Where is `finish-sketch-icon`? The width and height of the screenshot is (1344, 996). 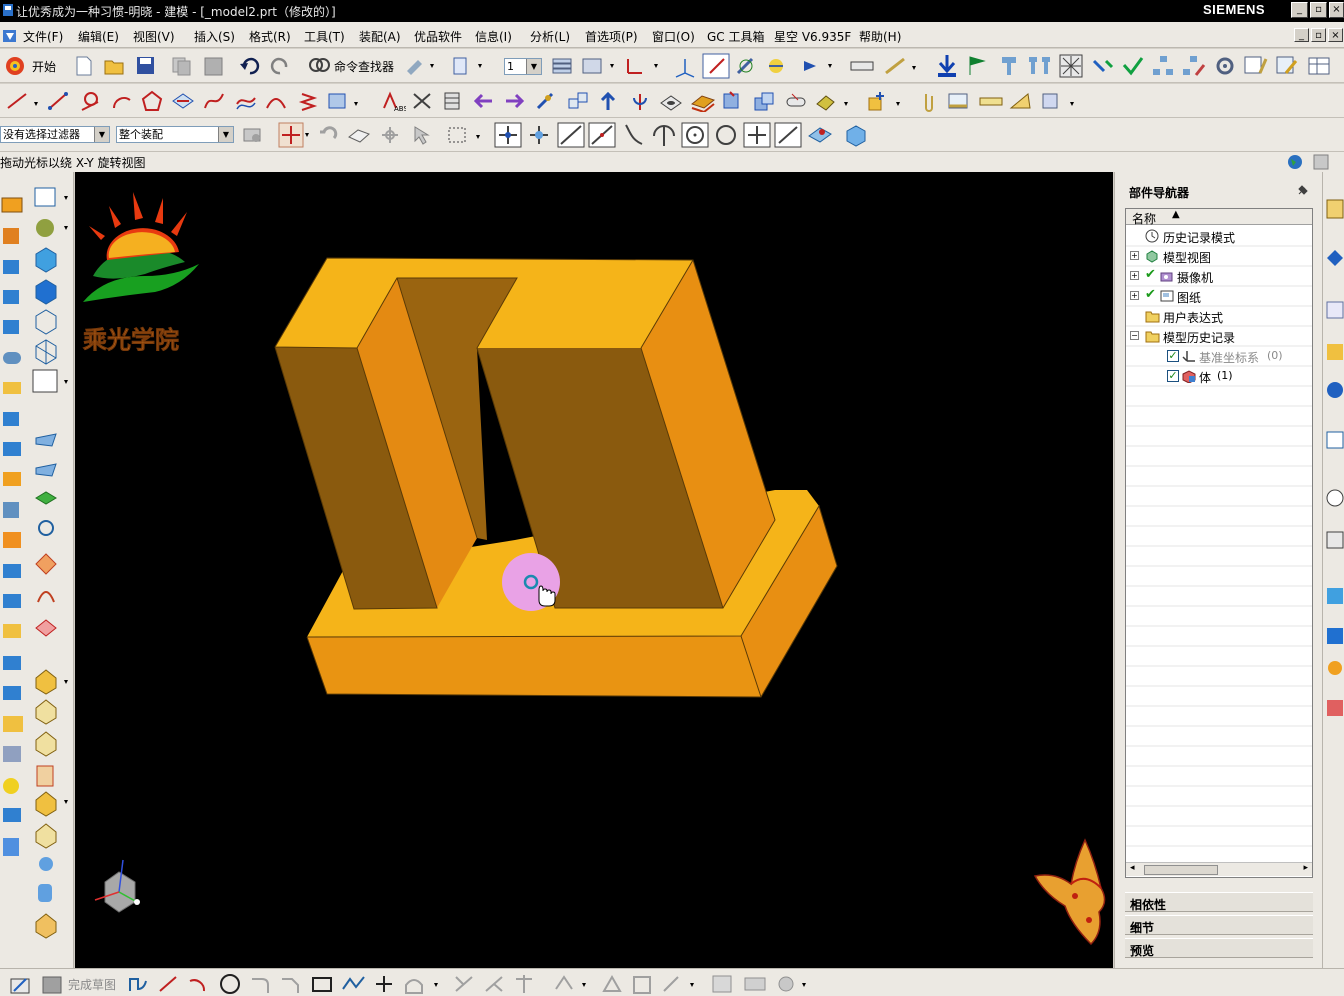 finish-sketch-icon is located at coordinates (53, 984).